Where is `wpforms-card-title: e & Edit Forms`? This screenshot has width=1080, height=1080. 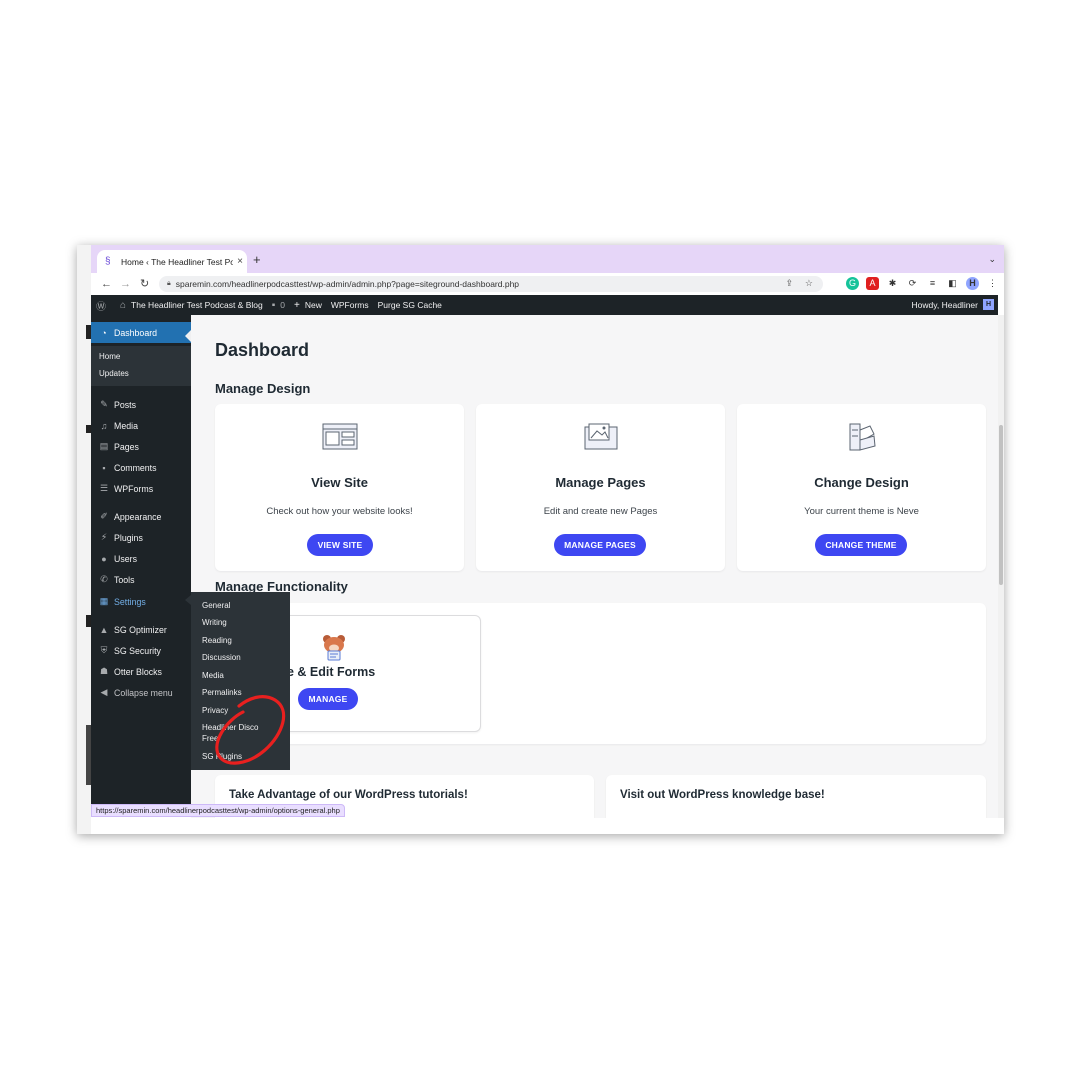
wpforms-card-title: e & Edit Forms is located at coordinates (331, 672).